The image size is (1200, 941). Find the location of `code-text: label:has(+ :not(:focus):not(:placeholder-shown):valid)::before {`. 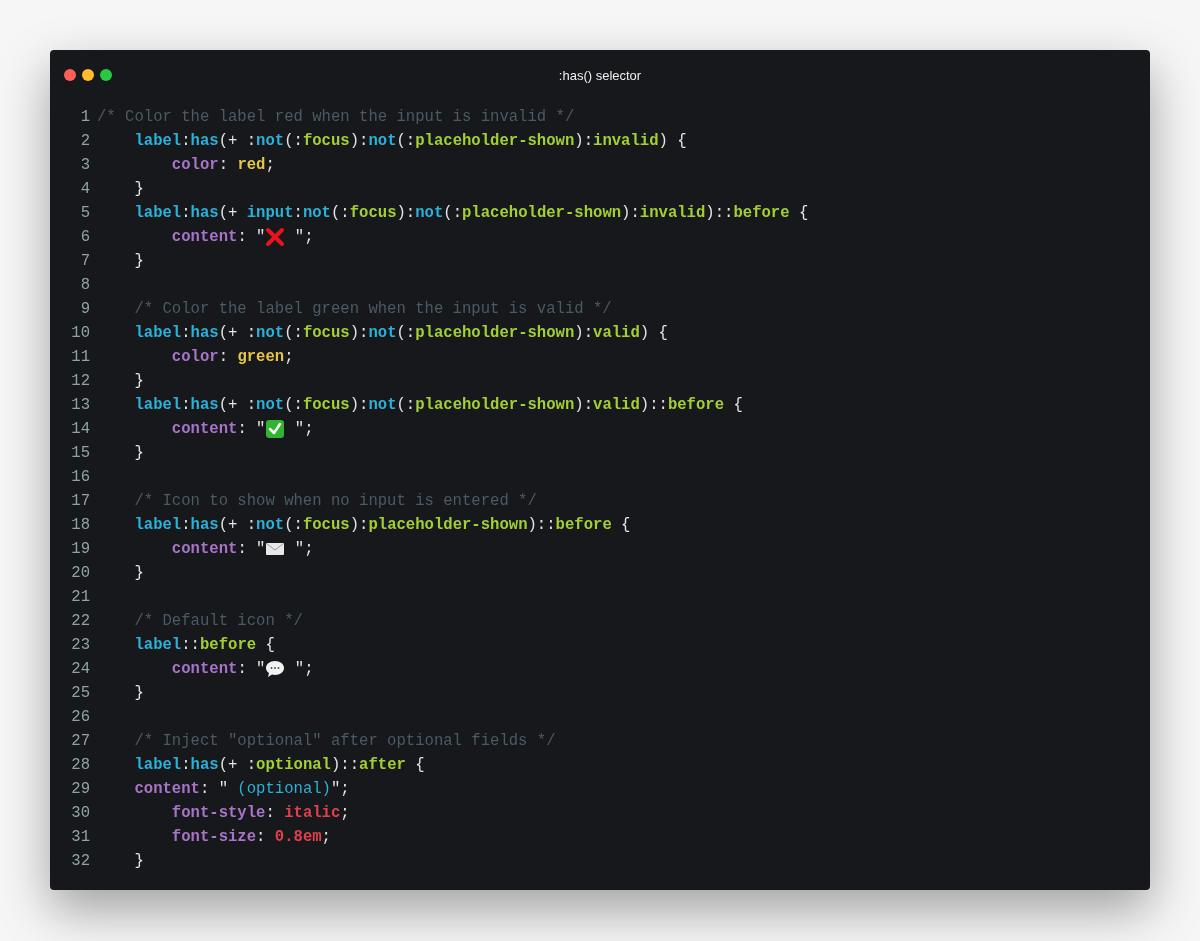

code-text: label:has(+ :not(:focus):not(:placeholder-shown):valid)::before { is located at coordinates (438, 405).